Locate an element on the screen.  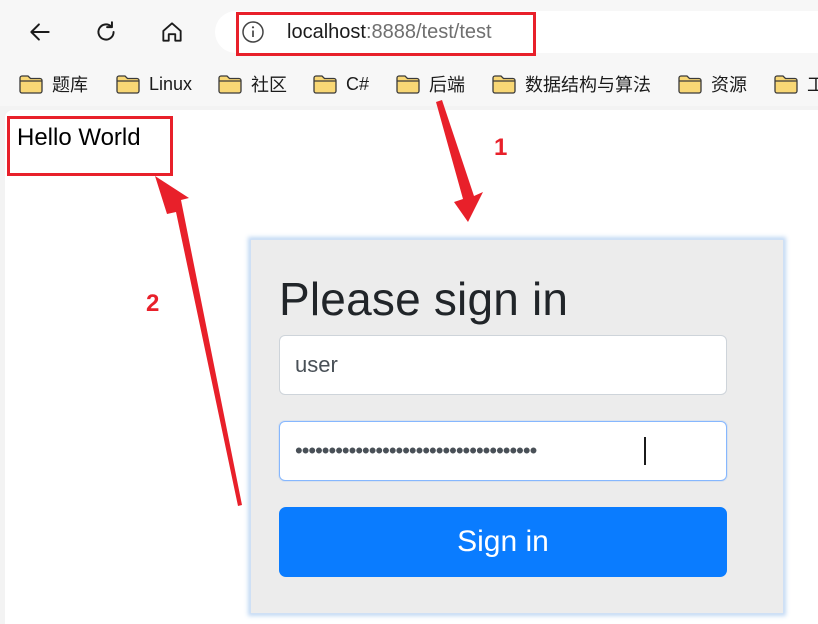
back-arrow-icon is located at coordinates (40, 32).